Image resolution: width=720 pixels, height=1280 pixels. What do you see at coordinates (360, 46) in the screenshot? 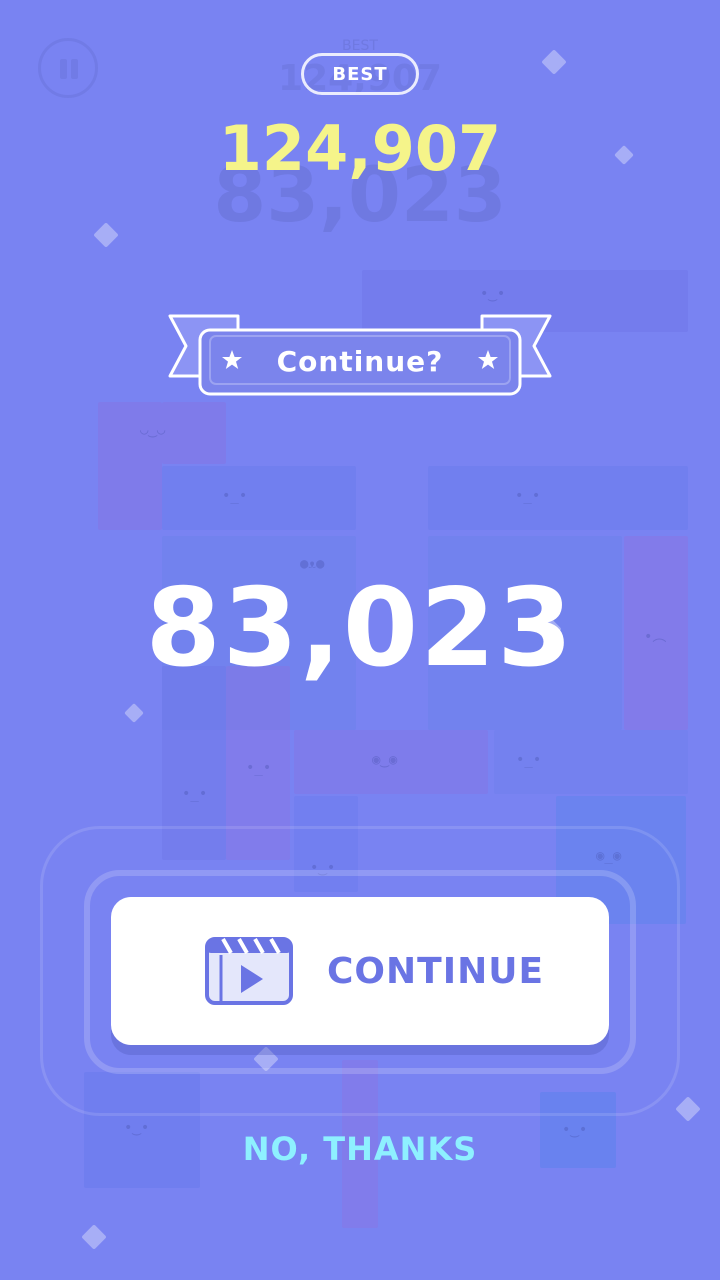
I see `ghost-best-label: BEST` at bounding box center [360, 46].